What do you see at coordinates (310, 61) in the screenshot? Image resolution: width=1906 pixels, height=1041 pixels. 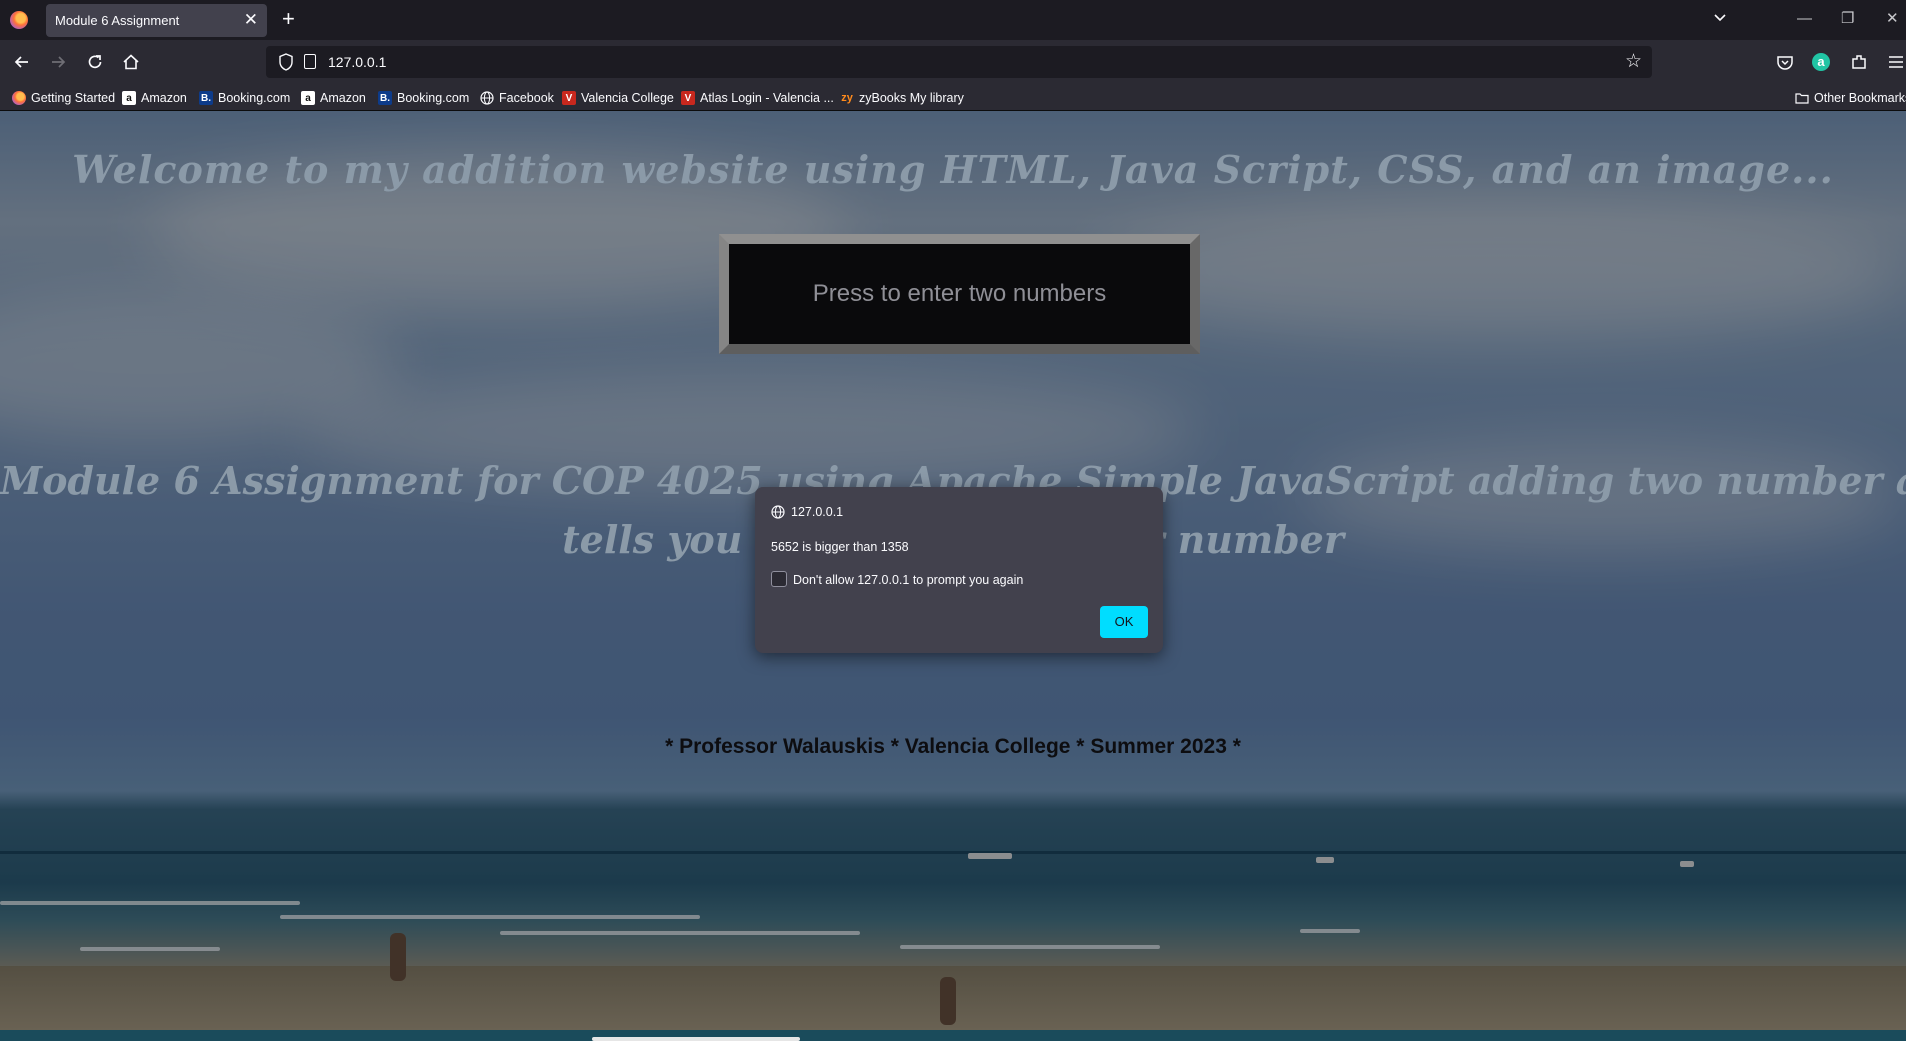 I see `page-icon` at bounding box center [310, 61].